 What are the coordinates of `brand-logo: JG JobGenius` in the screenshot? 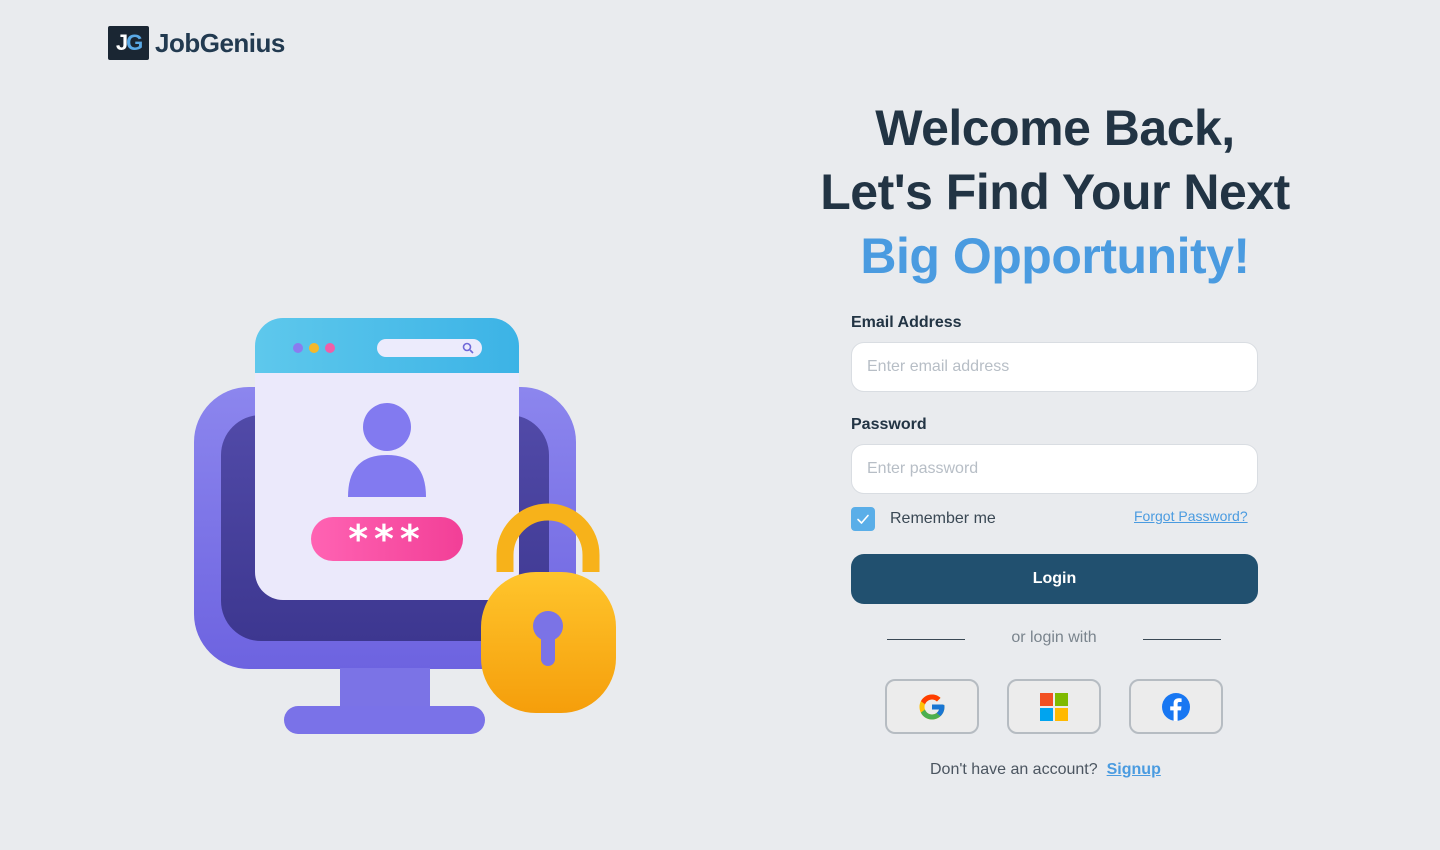 It's located at (196, 43).